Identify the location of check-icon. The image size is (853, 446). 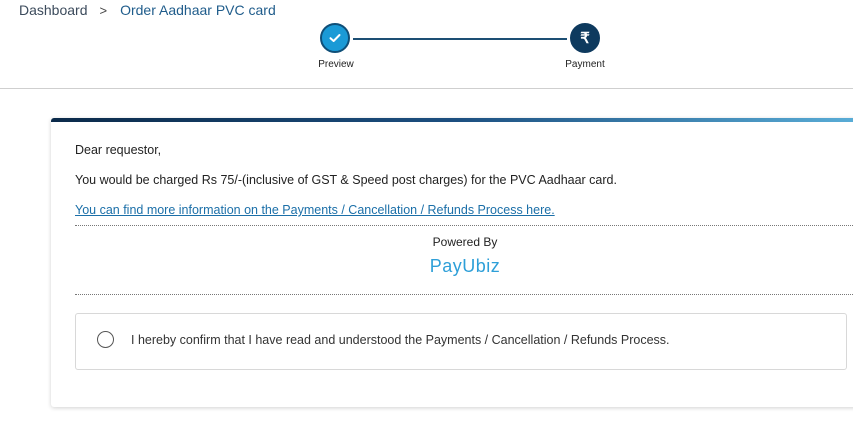
(335, 38).